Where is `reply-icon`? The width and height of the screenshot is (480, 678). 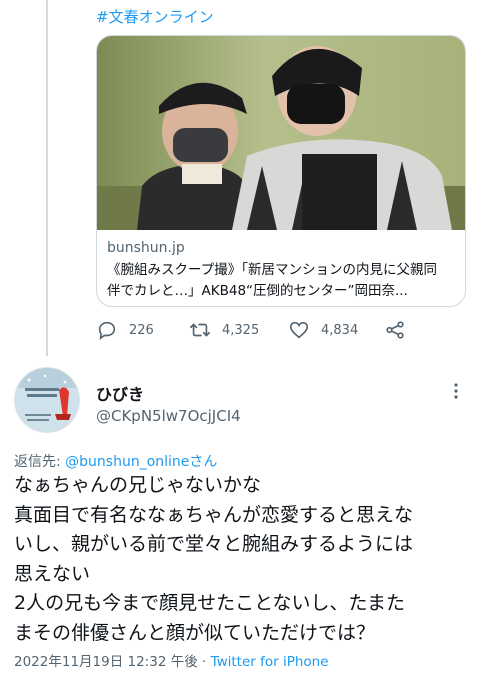 reply-icon is located at coordinates (107, 331).